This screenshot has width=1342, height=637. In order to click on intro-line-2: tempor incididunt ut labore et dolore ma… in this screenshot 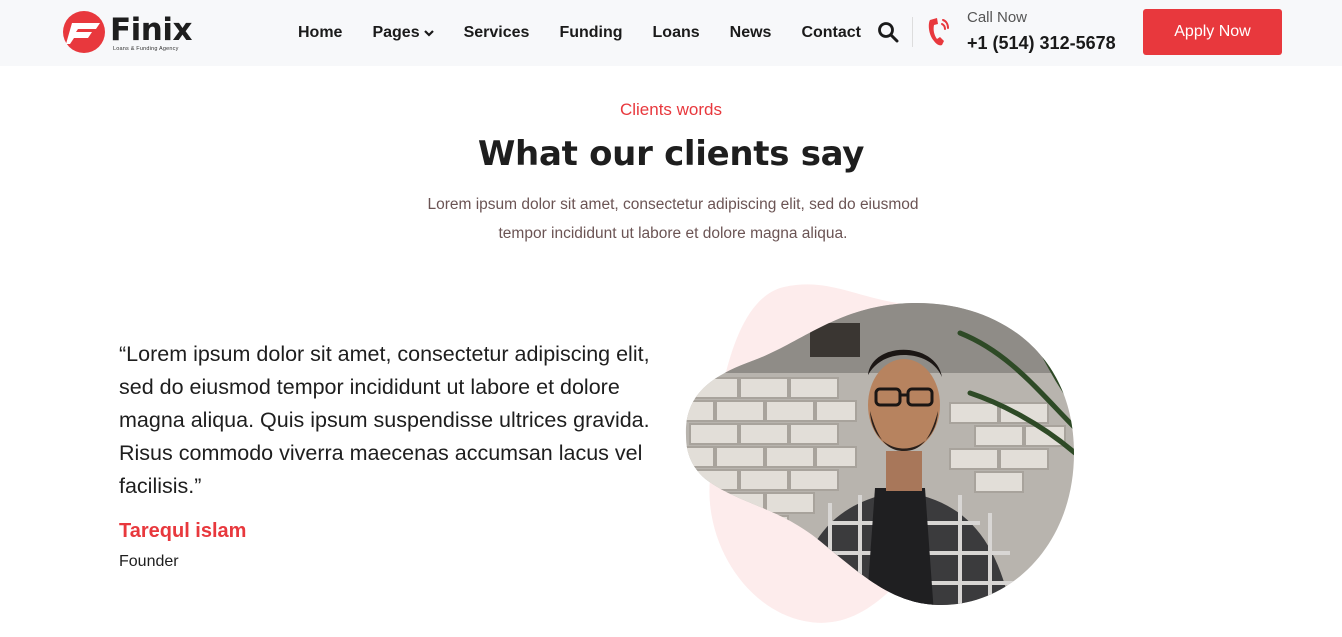, I will do `click(673, 233)`.